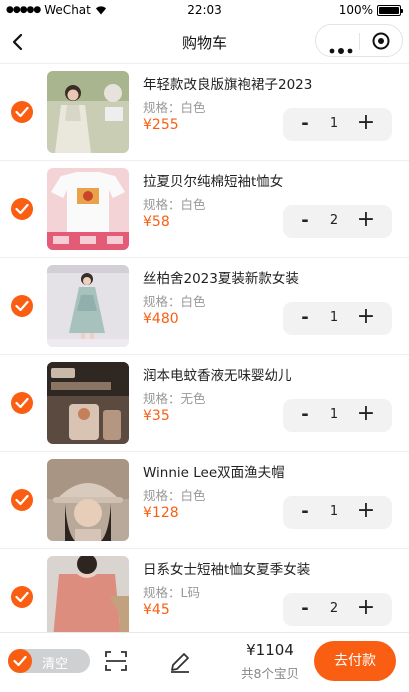  I want to click on edit-button, so click(180, 662).